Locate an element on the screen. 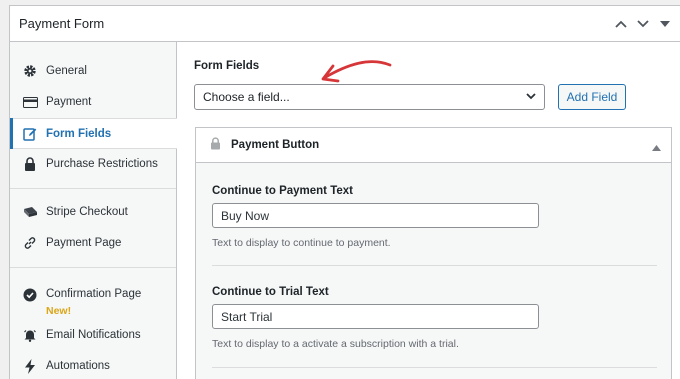  link-icon is located at coordinates (30, 243).